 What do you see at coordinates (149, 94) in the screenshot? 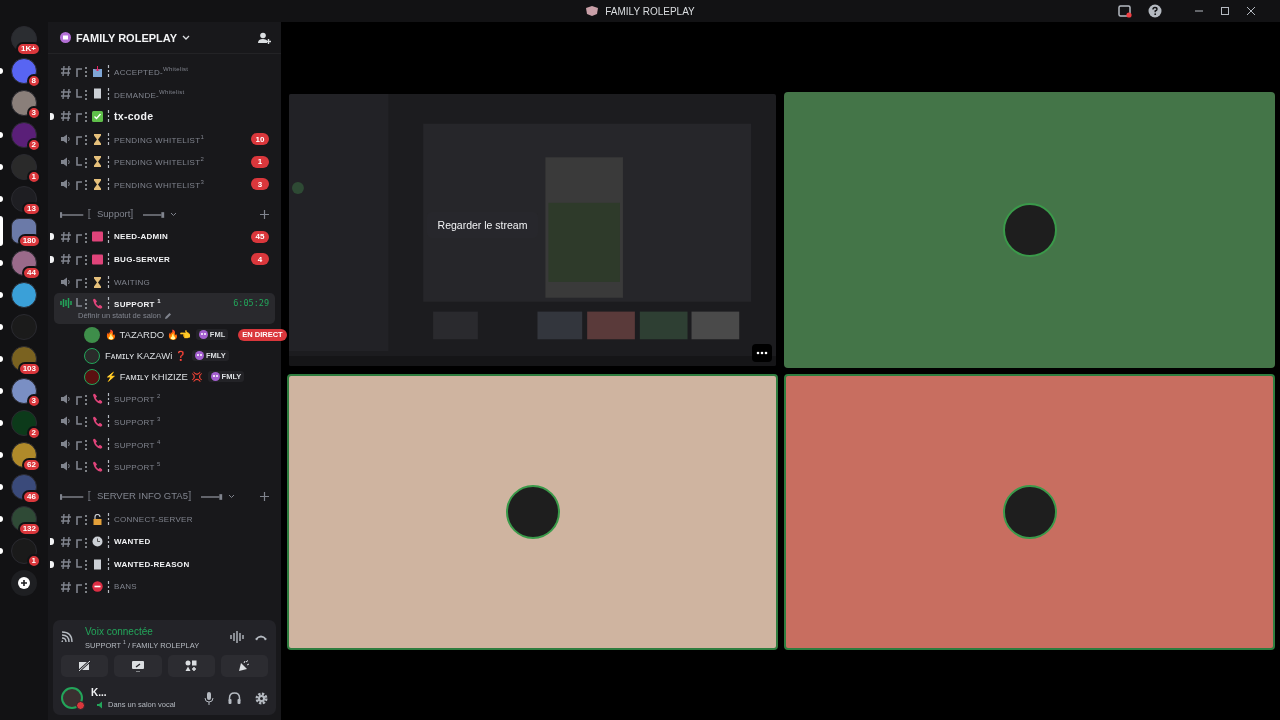
I see `channel-name: DEMANDE-$^{Whitelist}$` at bounding box center [149, 94].